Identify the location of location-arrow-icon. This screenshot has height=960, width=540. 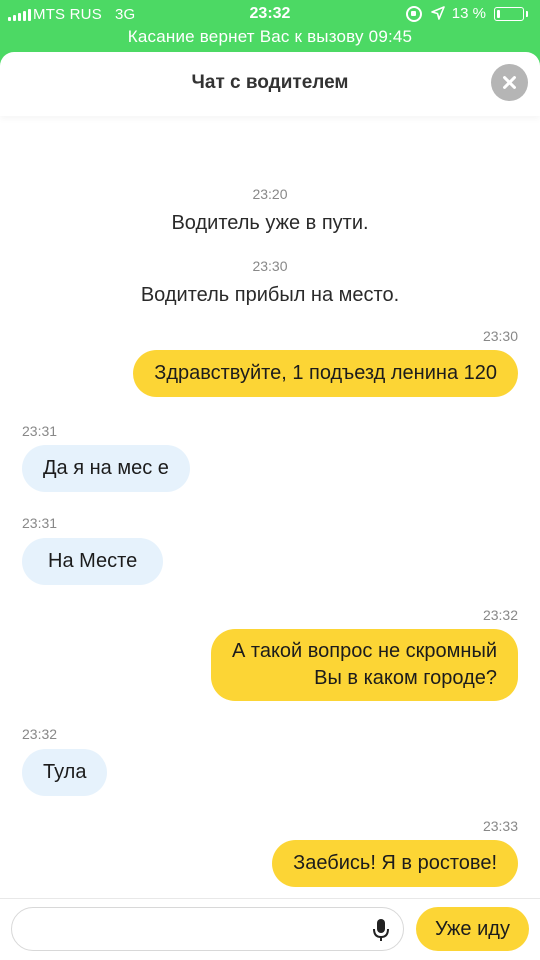
(438, 13).